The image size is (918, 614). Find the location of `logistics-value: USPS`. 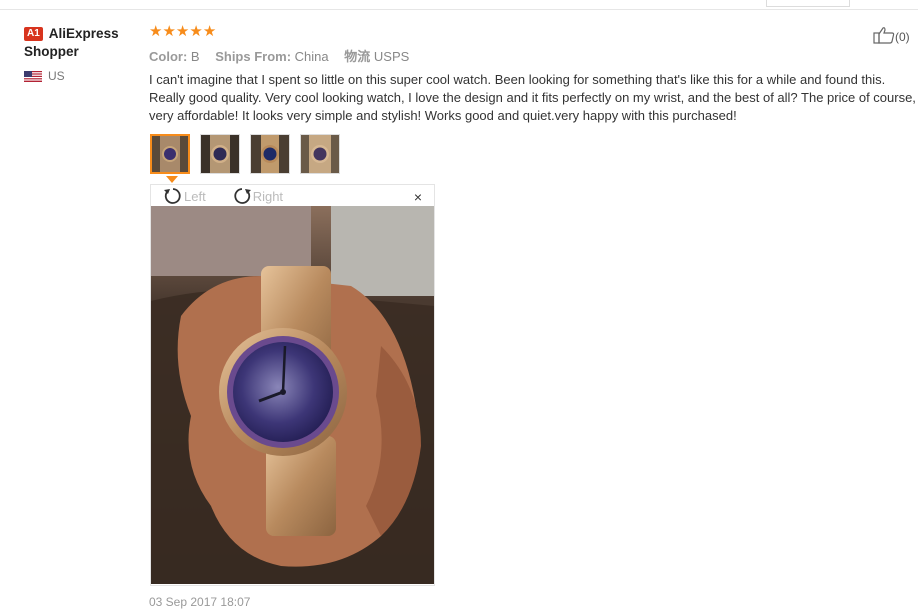

logistics-value: USPS is located at coordinates (391, 56).